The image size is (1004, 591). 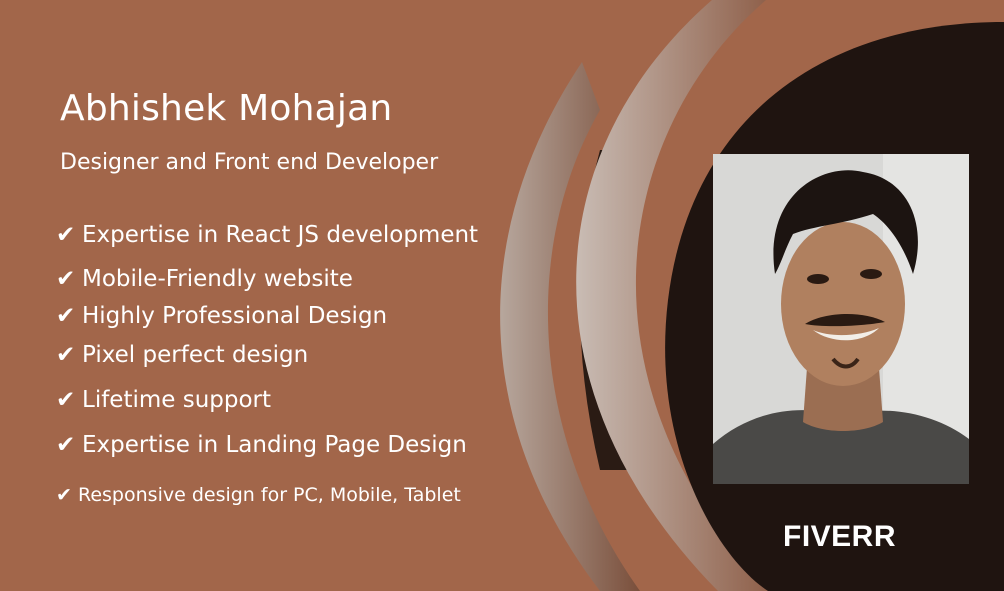 I want to click on feature-item: ✔ Pixel perfect design, so click(x=182, y=355).